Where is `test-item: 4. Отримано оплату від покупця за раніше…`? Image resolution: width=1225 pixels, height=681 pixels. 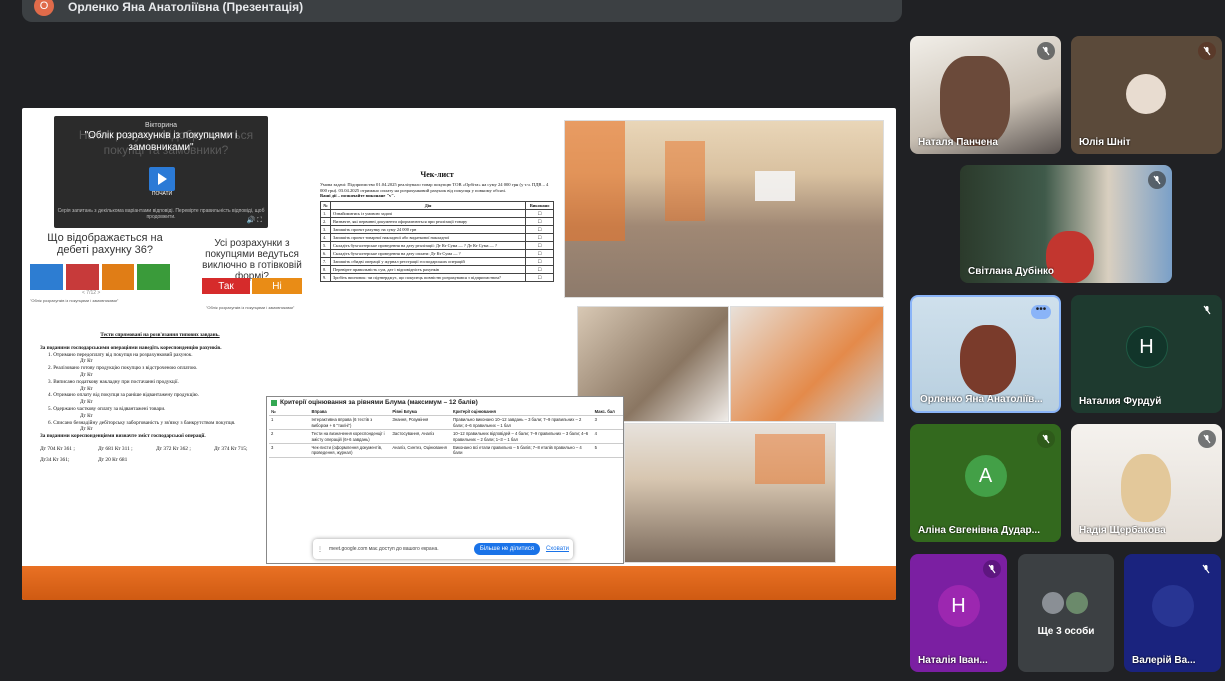
test-item: 4. Отримано оплату від покупця за раніше… is located at coordinates (123, 395).